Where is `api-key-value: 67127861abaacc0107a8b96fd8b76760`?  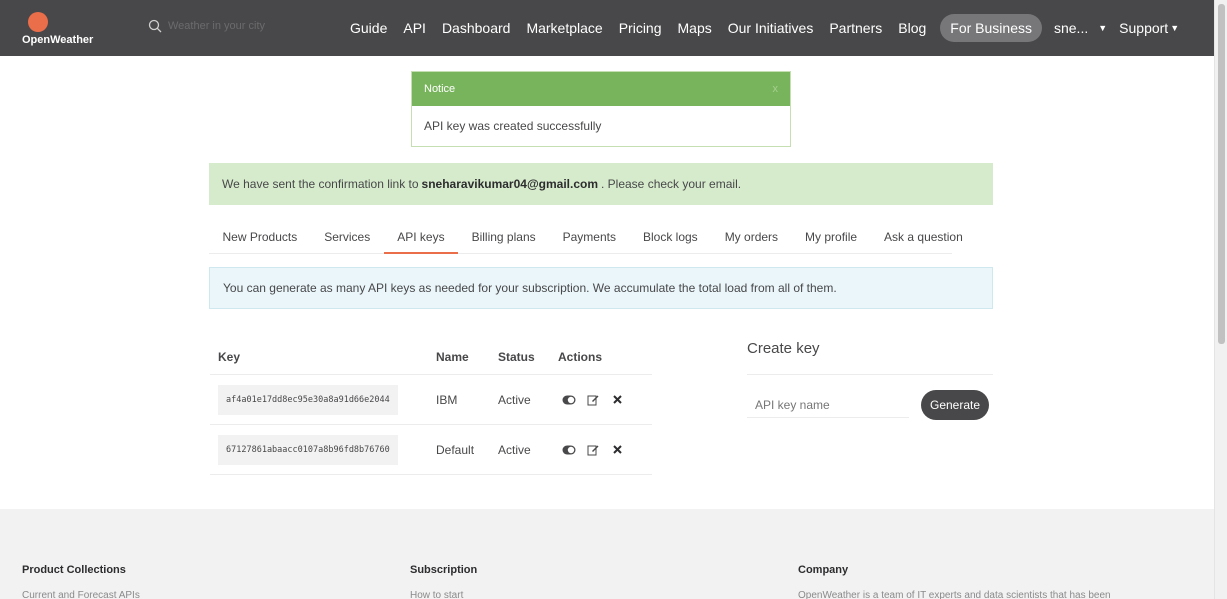 api-key-value: 67127861abaacc0107a8b96fd8b76760 is located at coordinates (308, 449).